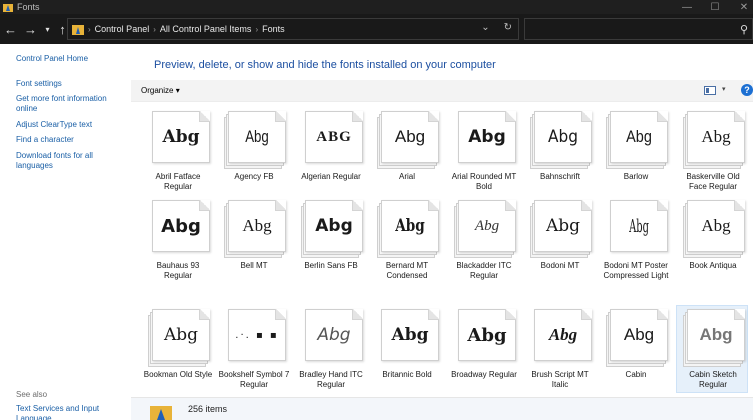 The height and width of the screenshot is (420, 753). What do you see at coordinates (331, 265) in the screenshot?
I see `font-label: Berlin Sans FB` at bounding box center [331, 265].